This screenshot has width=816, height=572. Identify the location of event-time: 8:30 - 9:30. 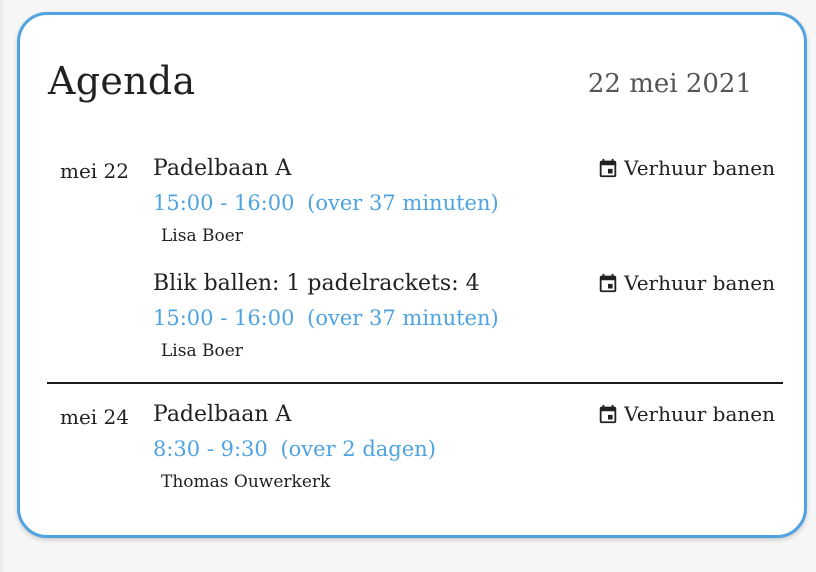
(210, 449).